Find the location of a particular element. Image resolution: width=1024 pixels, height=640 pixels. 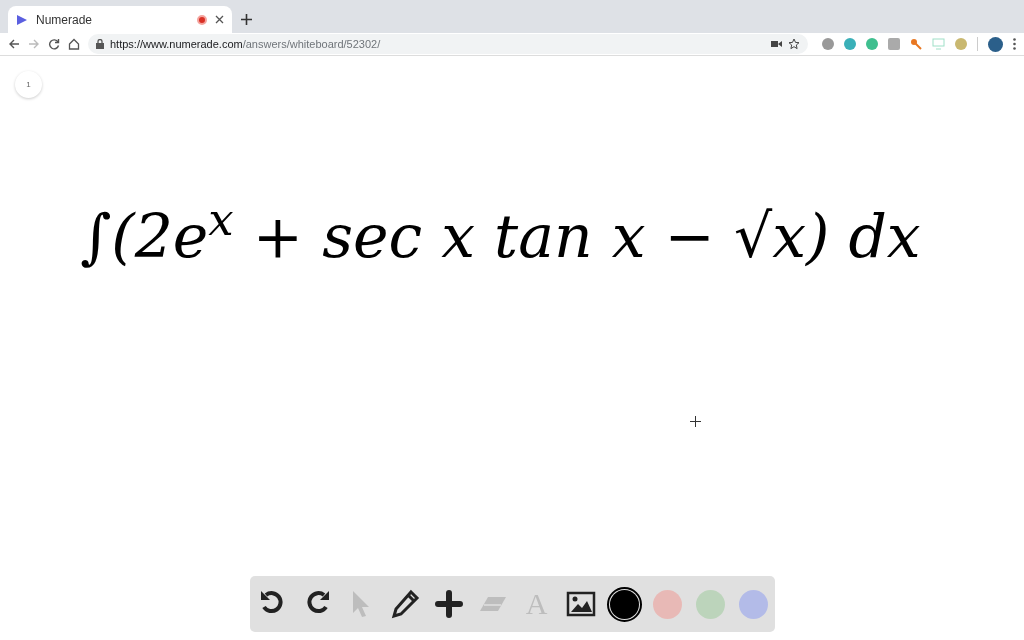

pencil-button is located at coordinates (404, 604).